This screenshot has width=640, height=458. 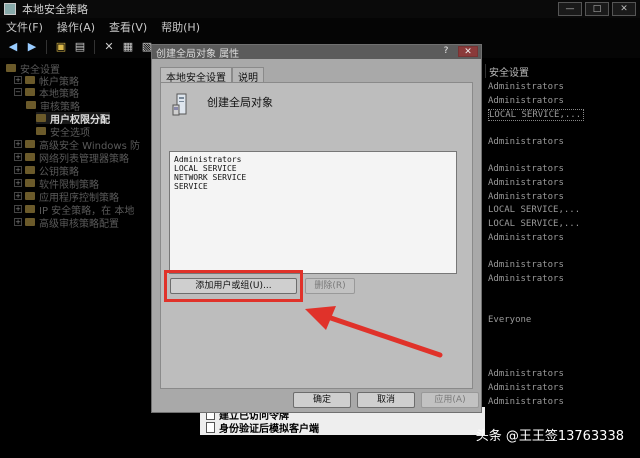 What do you see at coordinates (507, 71) in the screenshot?
I see `column-header-security-setting: 安全设置` at bounding box center [507, 71].